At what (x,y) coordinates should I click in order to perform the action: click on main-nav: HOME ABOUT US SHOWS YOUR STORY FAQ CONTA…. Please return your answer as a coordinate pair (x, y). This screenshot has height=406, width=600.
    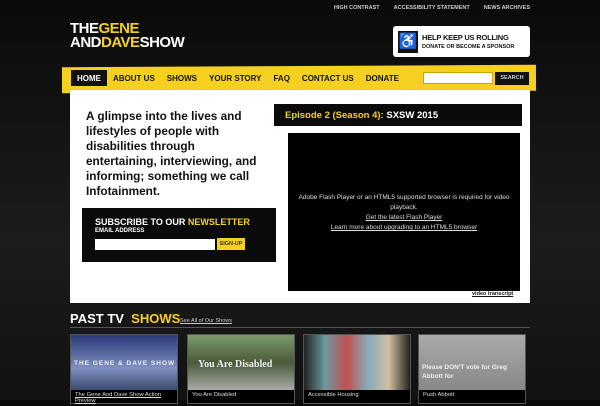
    Looking at the image, I should click on (238, 78).